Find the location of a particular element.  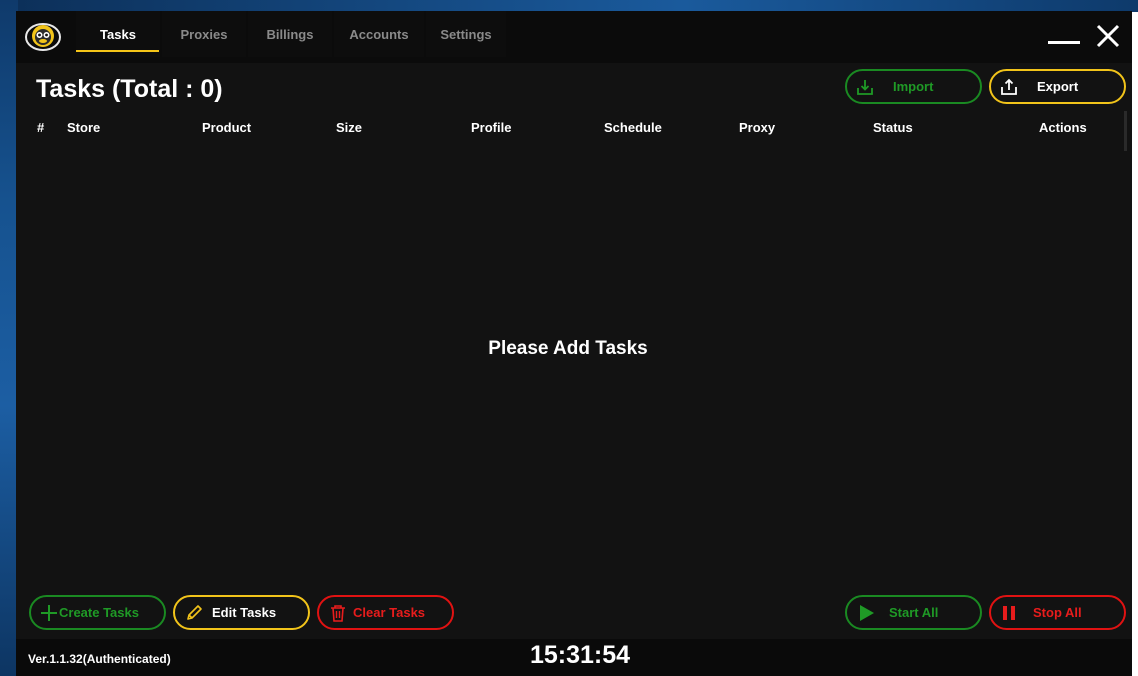

trash-icon is located at coordinates (338, 613).